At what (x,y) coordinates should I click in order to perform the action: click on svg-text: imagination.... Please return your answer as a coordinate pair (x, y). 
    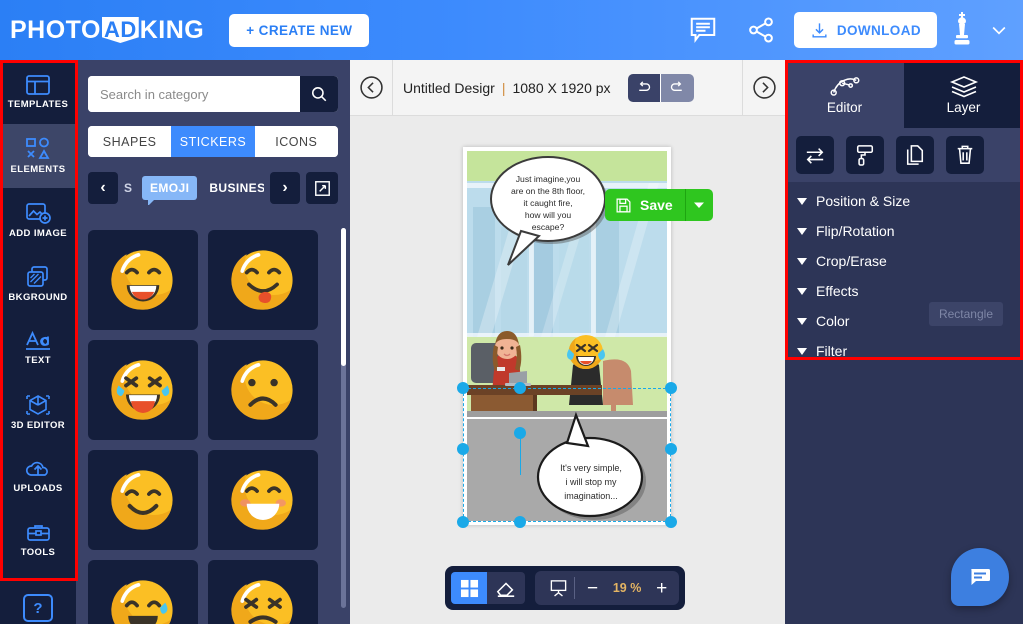
    Looking at the image, I should click on (591, 496).